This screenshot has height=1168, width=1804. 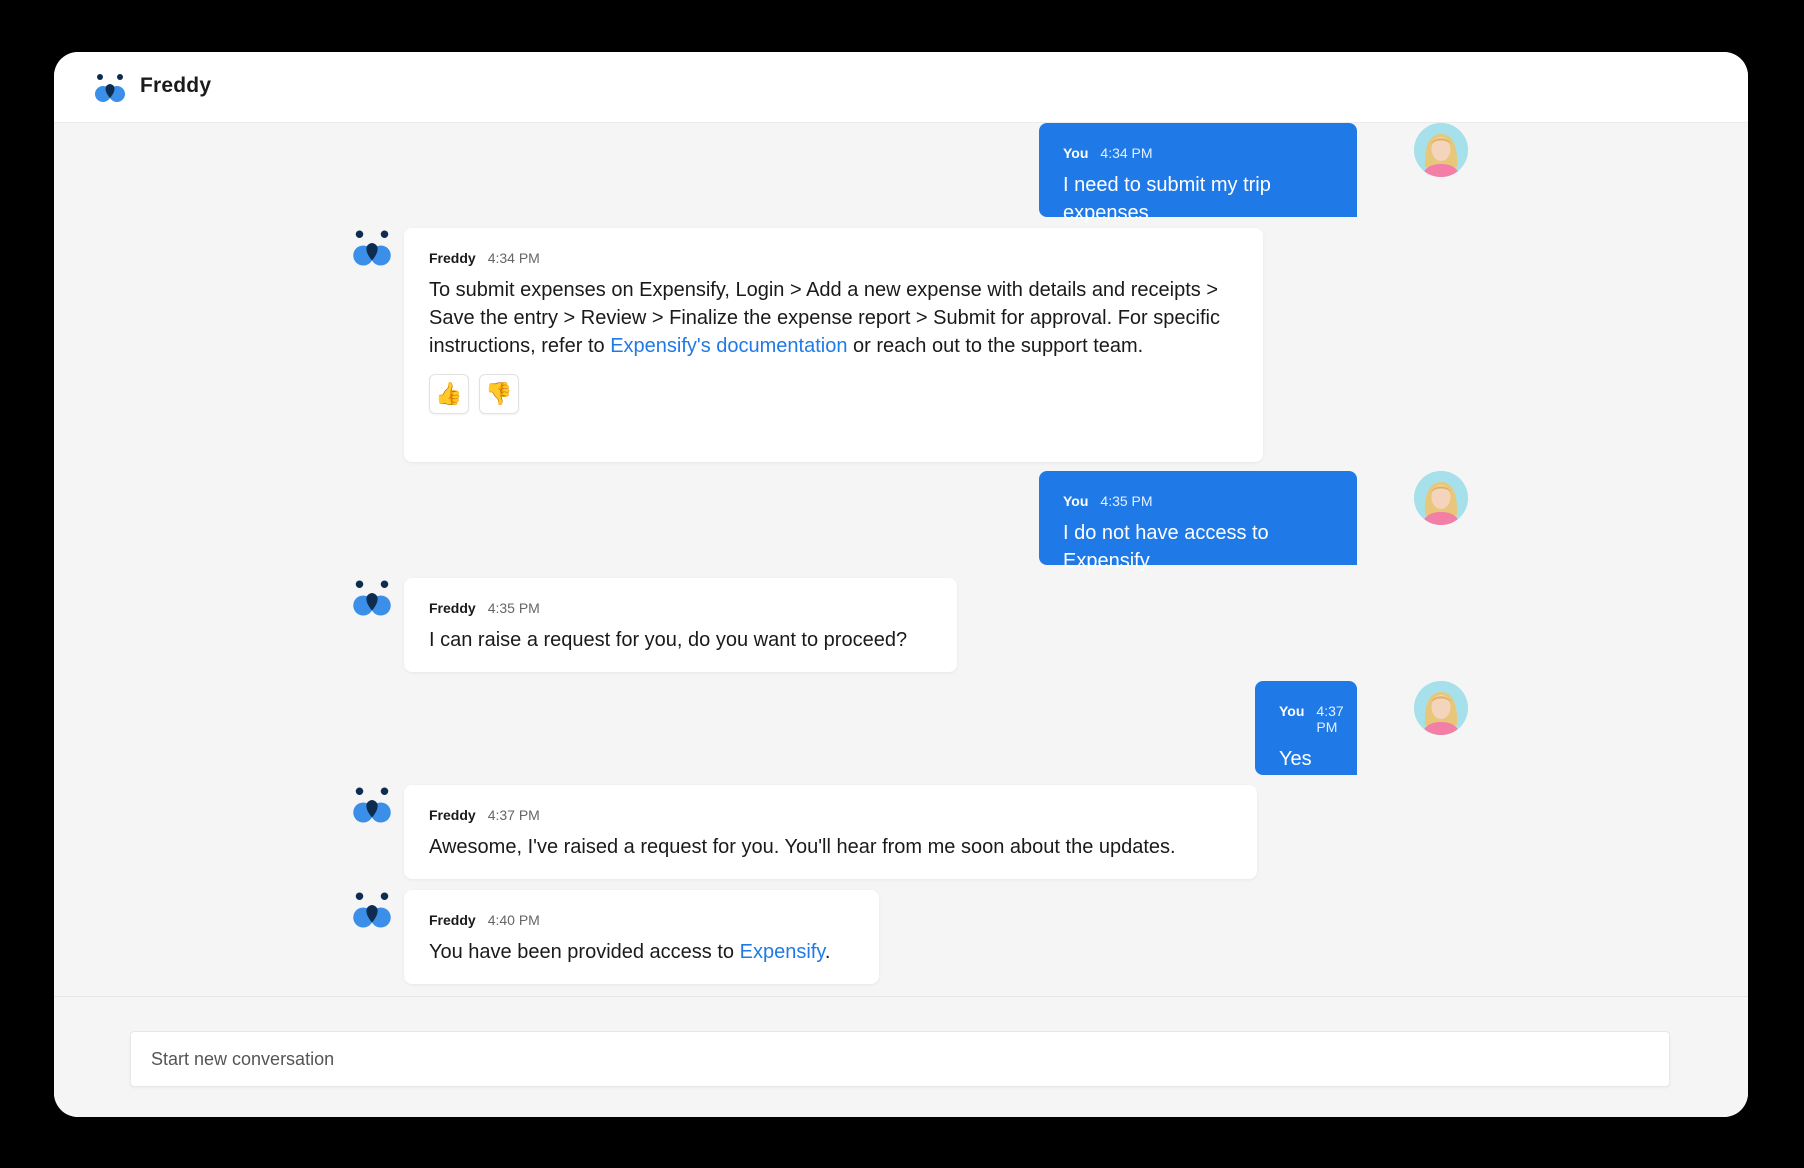 What do you see at coordinates (901, 87) in the screenshot?
I see `header: Freddy` at bounding box center [901, 87].